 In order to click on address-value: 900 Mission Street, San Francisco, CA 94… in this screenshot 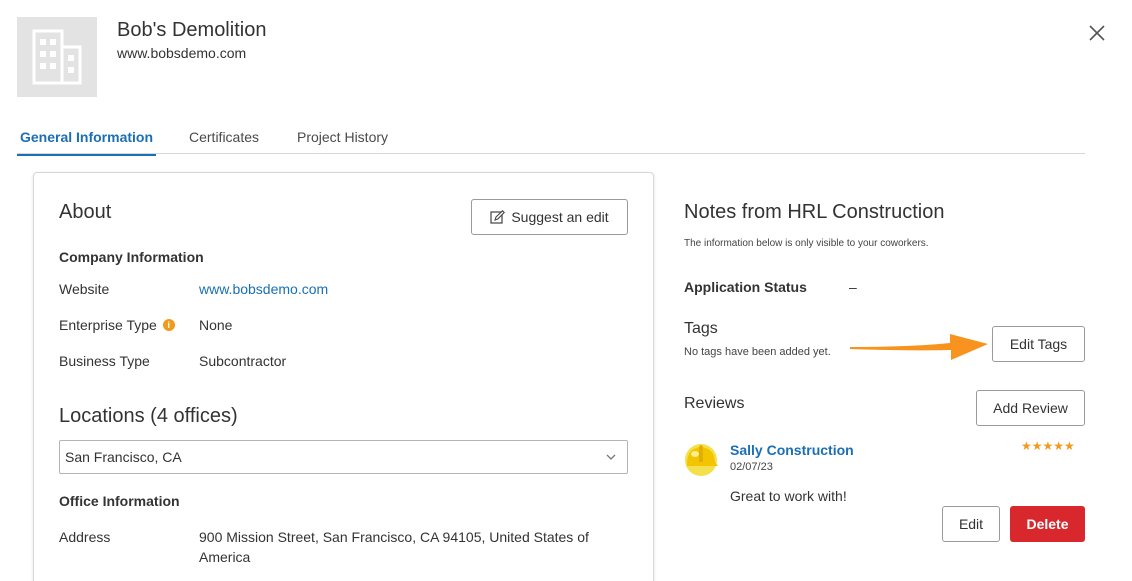, I will do `click(394, 547)`.